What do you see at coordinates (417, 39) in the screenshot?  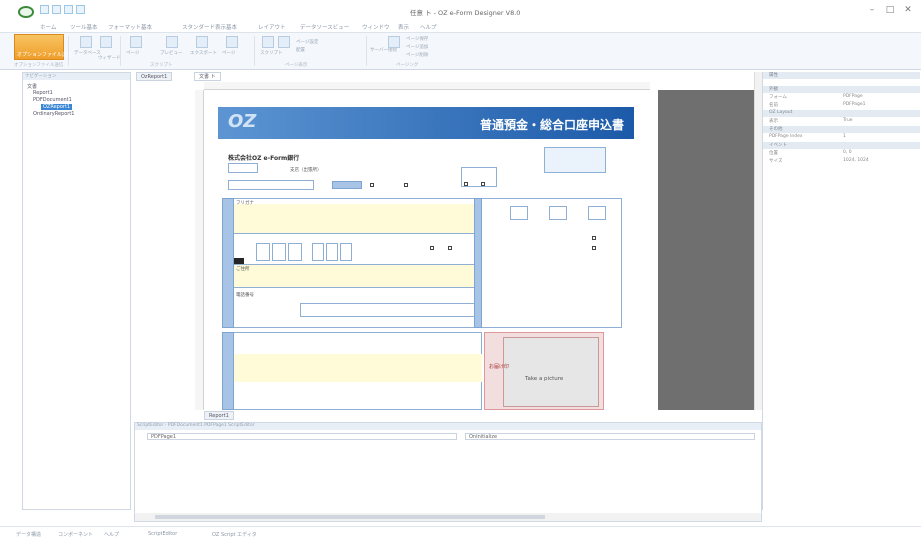 I see `ribbon-side-save: ページ保存` at bounding box center [417, 39].